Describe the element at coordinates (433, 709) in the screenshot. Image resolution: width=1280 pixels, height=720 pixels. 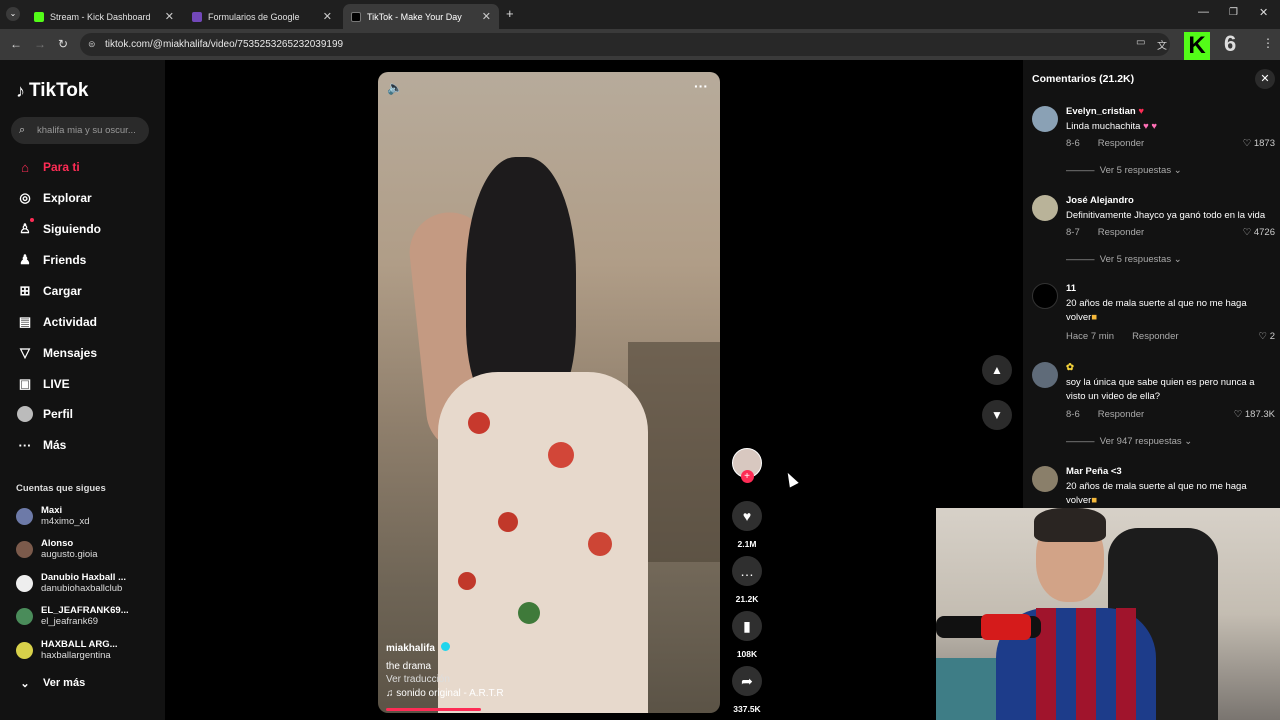
I see `video-progress-bar` at that location.